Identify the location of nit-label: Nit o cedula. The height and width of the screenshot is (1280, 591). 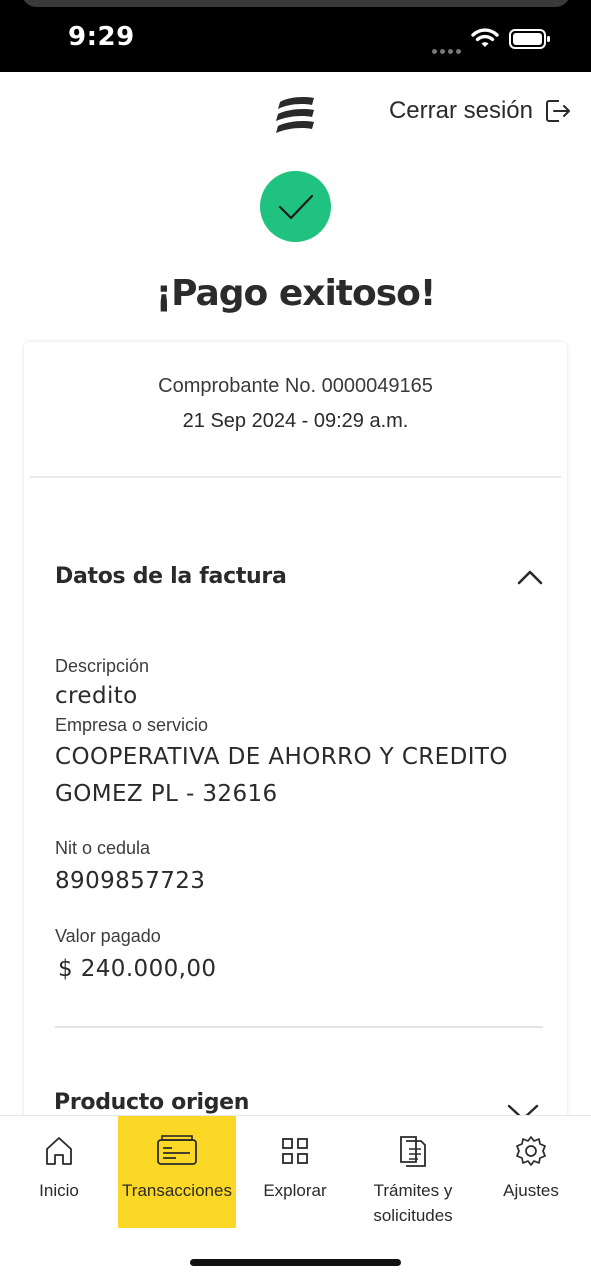
(103, 848).